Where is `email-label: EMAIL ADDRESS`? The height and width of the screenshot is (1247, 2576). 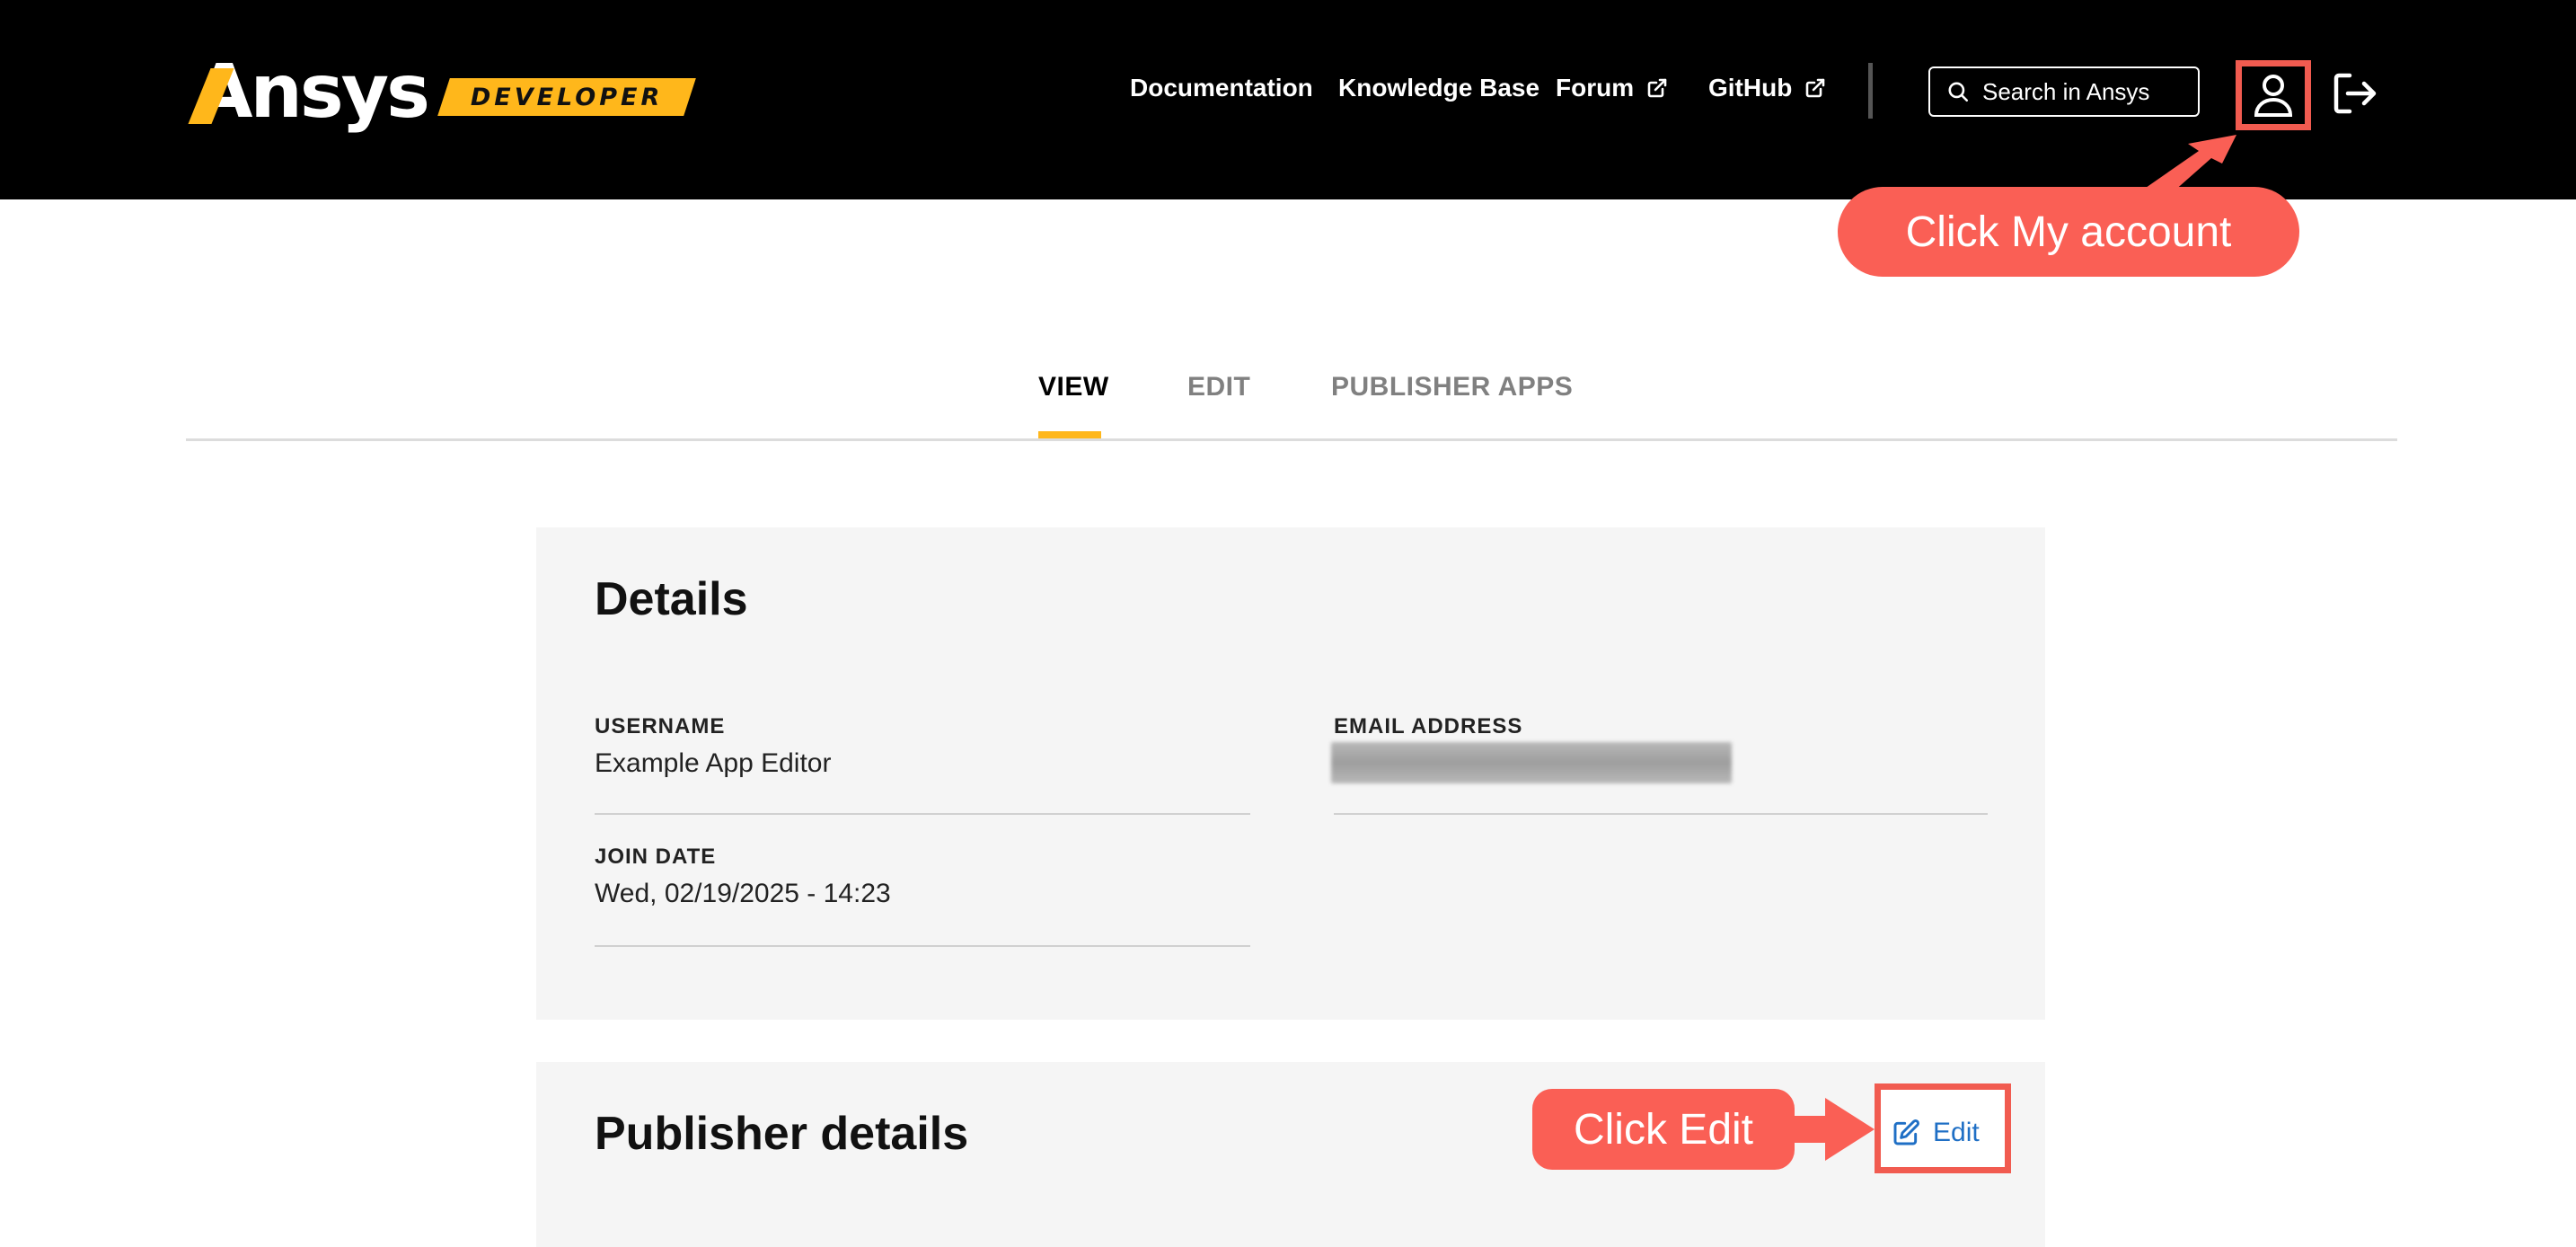 email-label: EMAIL ADDRESS is located at coordinates (1428, 726).